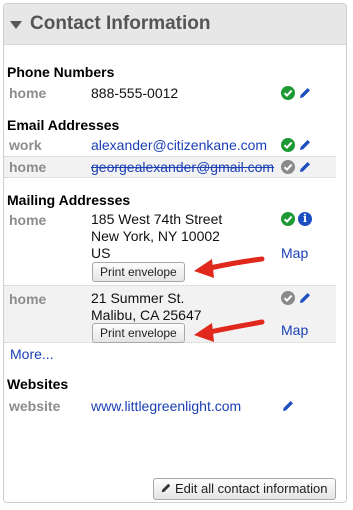  Describe the element at coordinates (155, 236) in the screenshot. I see `address-line: New York, NY 10002` at that location.